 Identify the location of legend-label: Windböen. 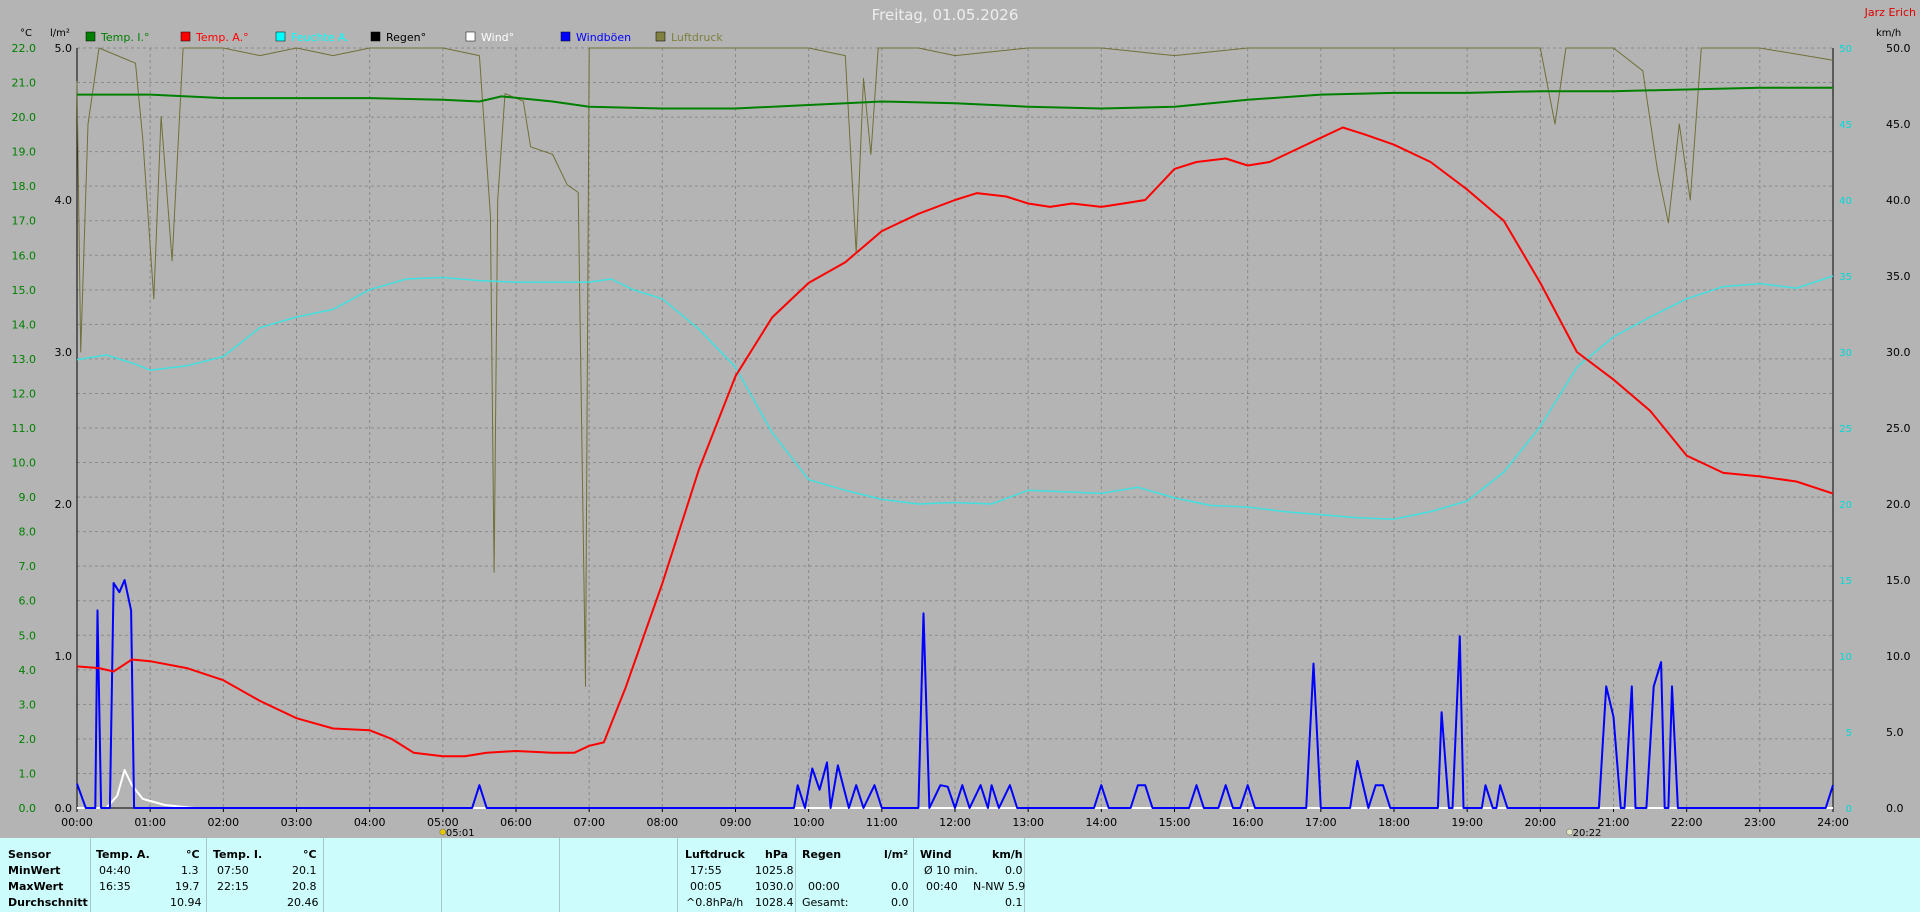
(603, 37).